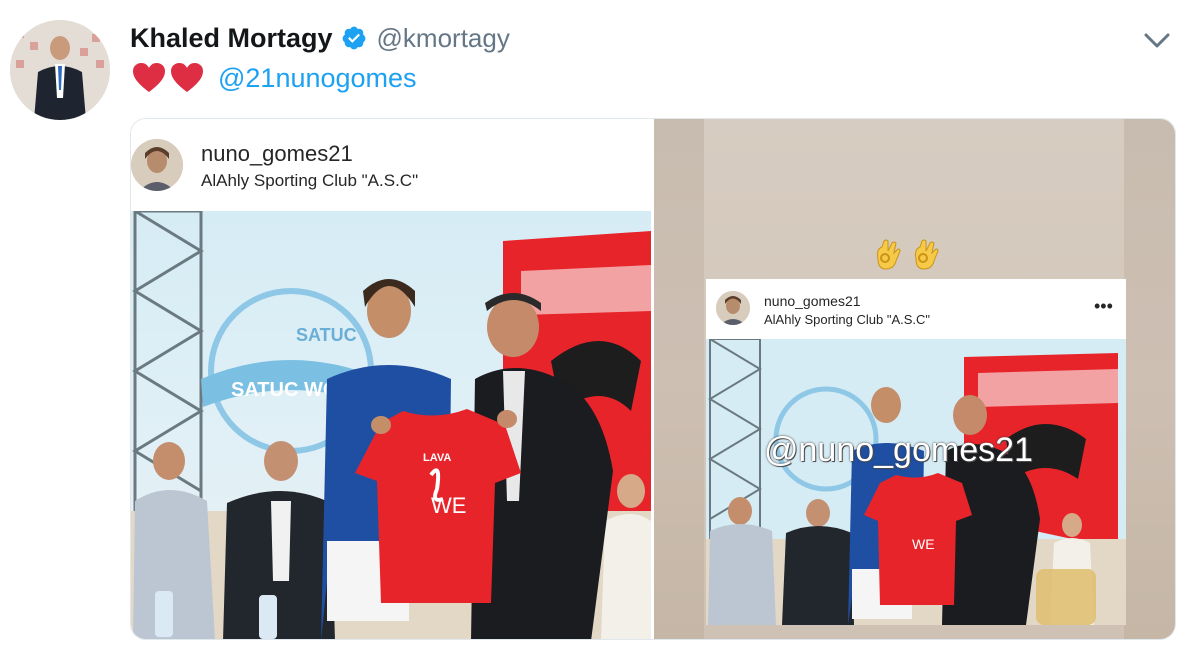 The width and height of the screenshot is (1200, 661). What do you see at coordinates (437, 458) in the screenshot?
I see `svg-text: LAVA` at bounding box center [437, 458].